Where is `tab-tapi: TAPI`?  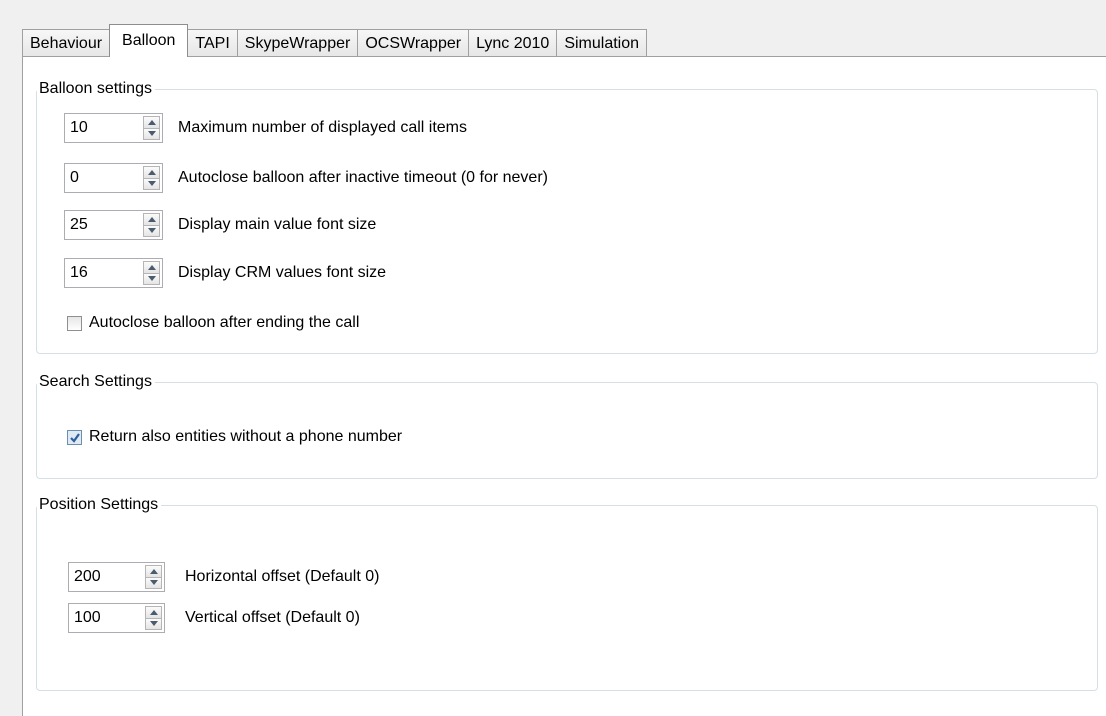
tab-tapi: TAPI is located at coordinates (212, 43).